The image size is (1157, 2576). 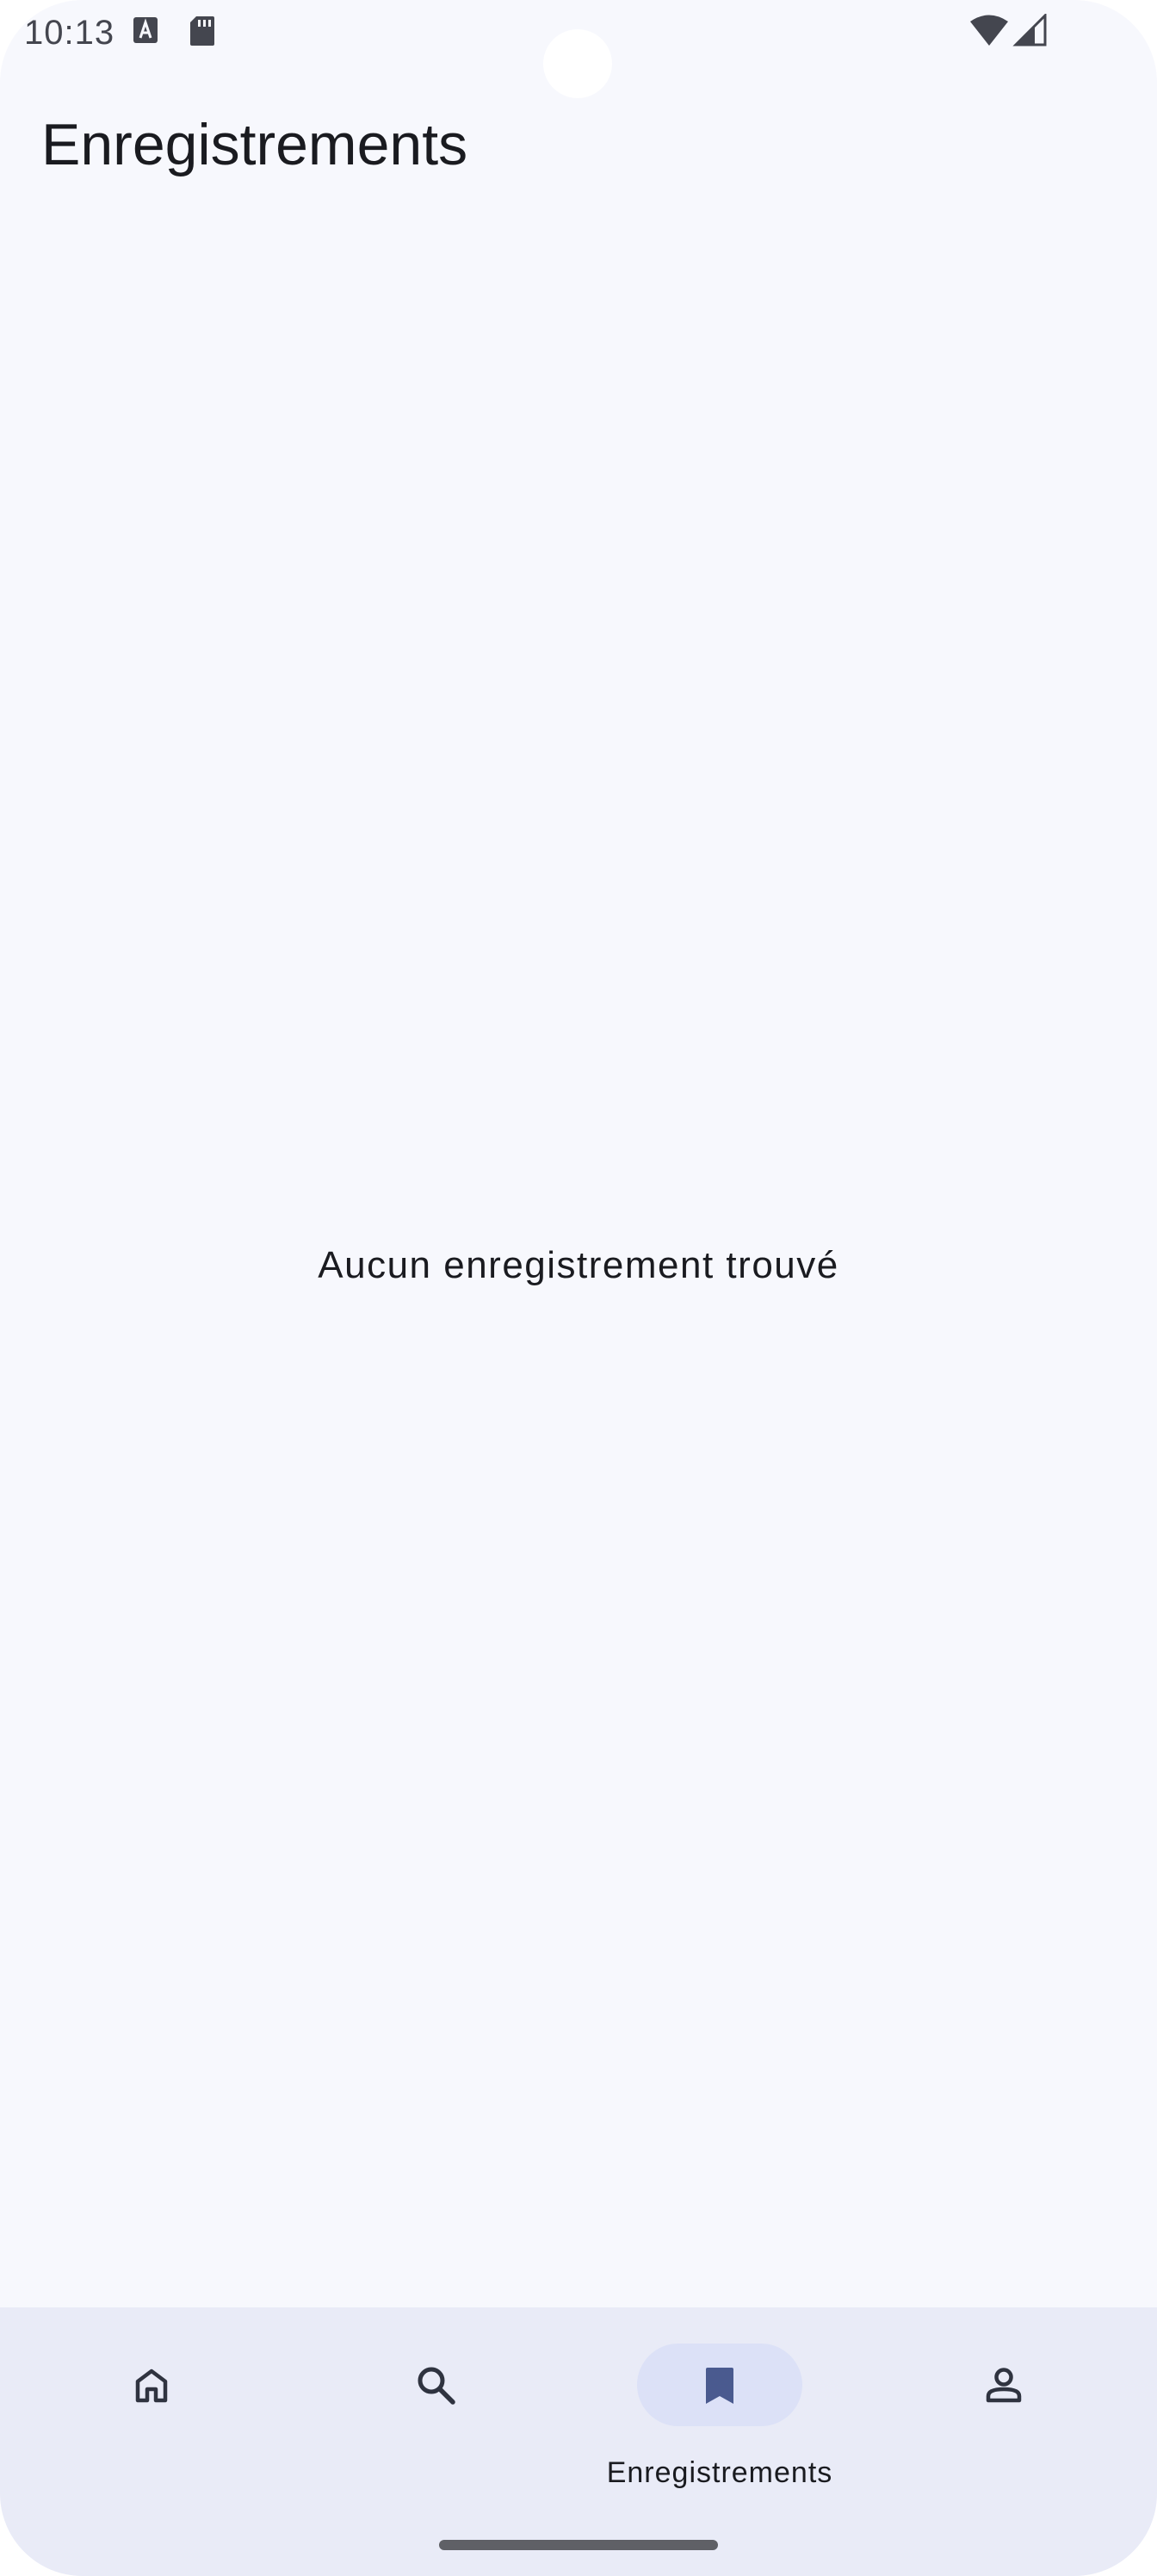 What do you see at coordinates (255, 144) in the screenshot?
I see `page-title: Enregistrements` at bounding box center [255, 144].